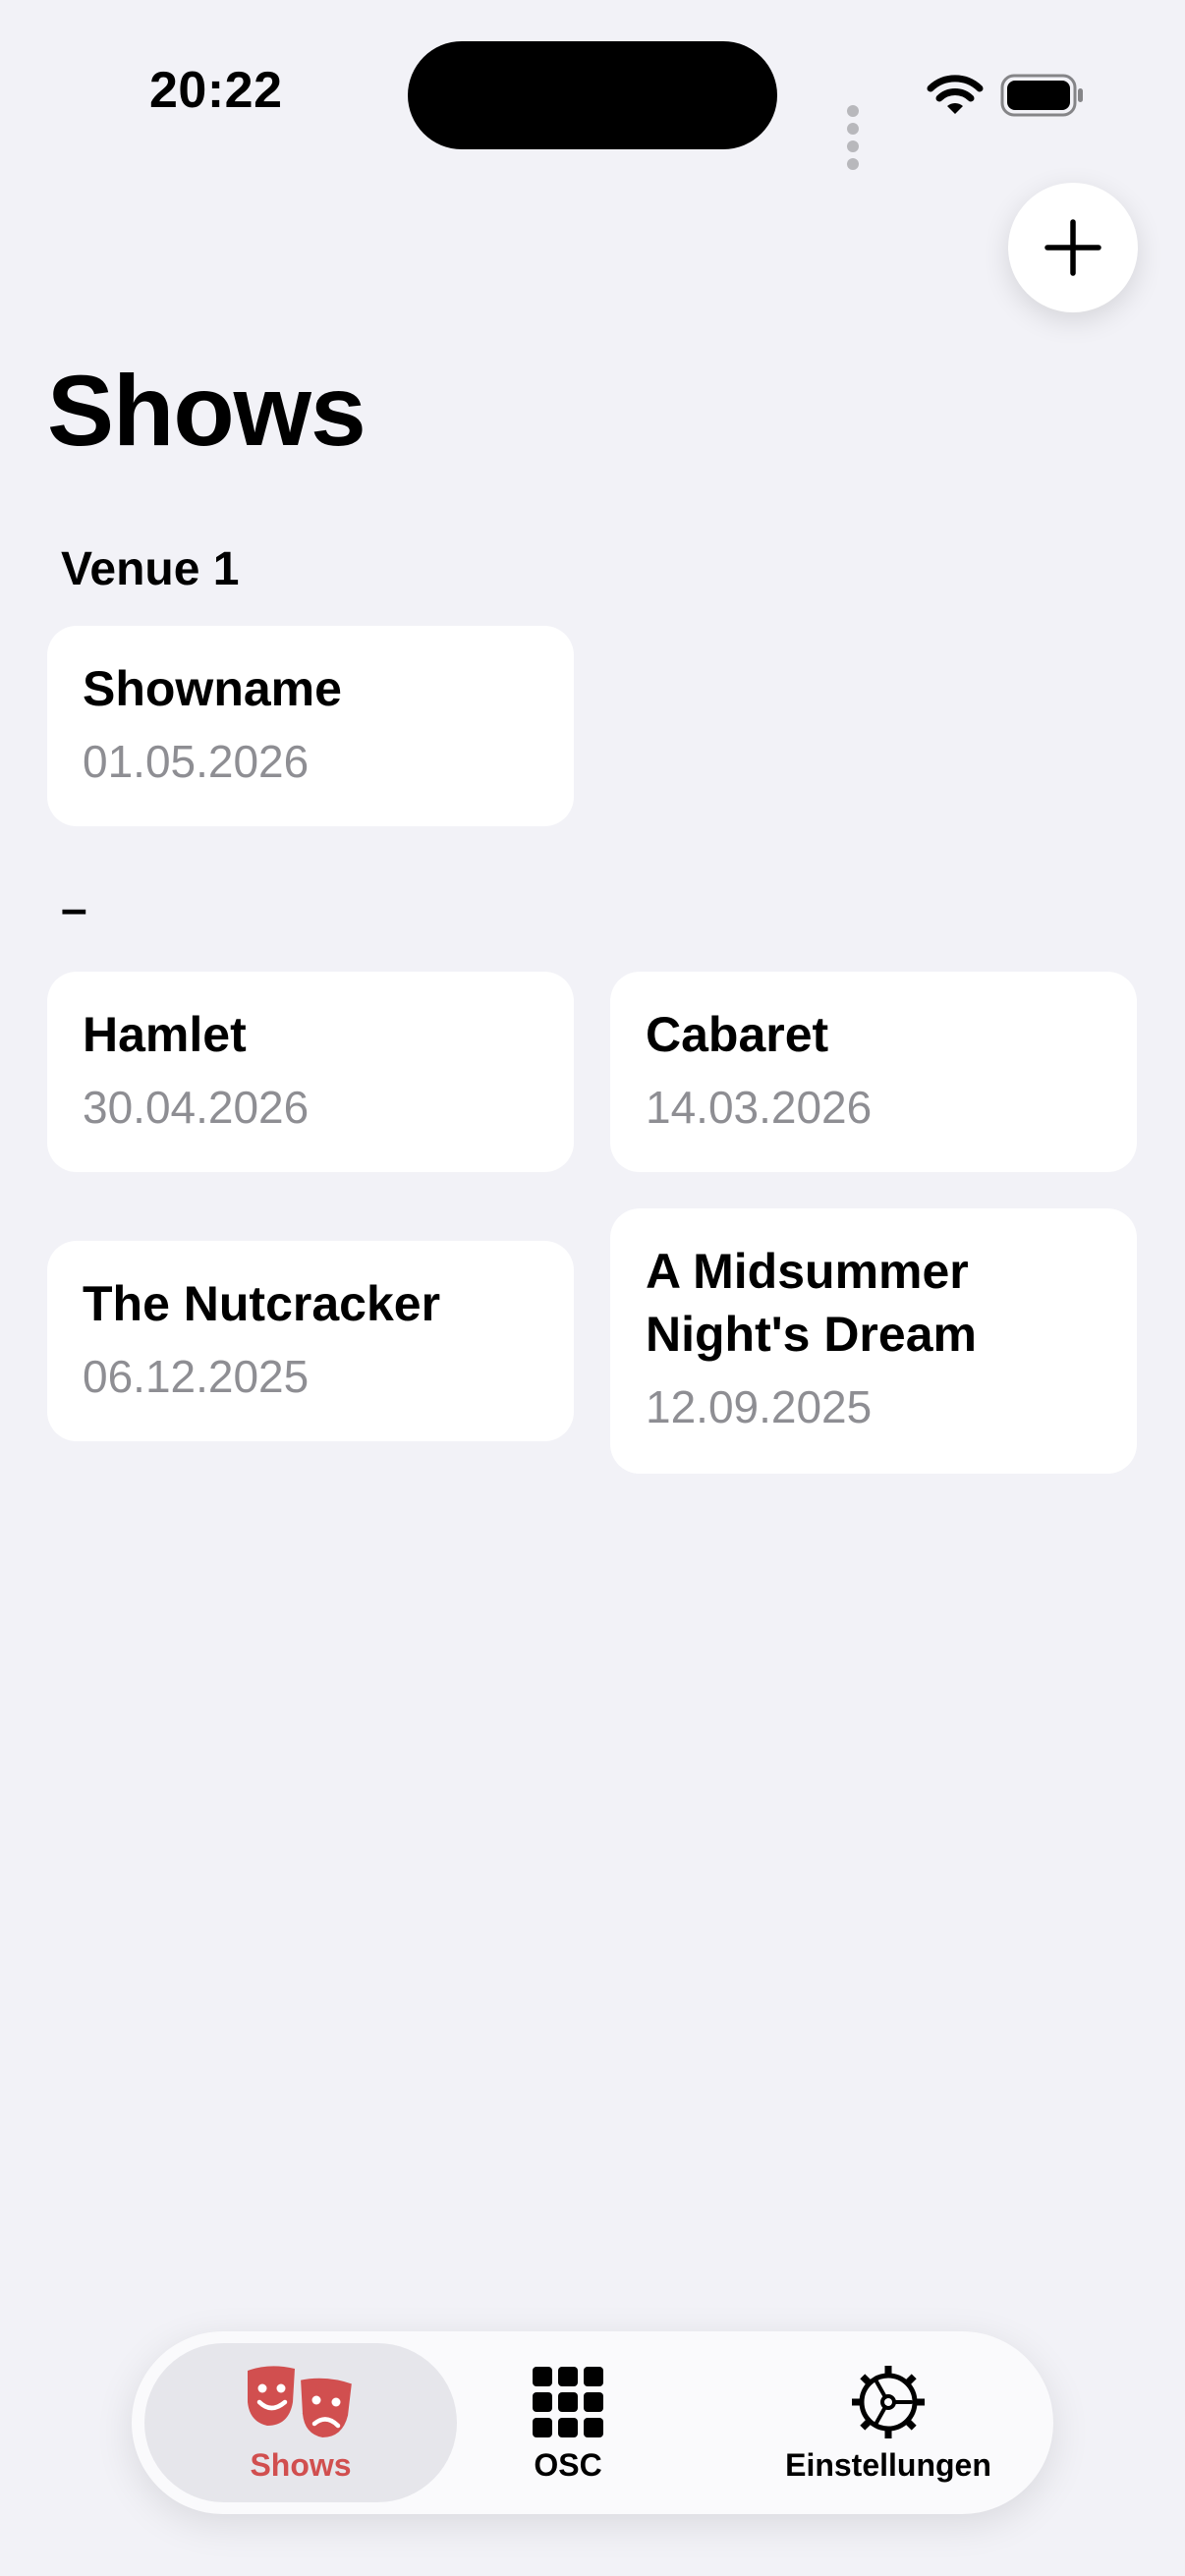 This screenshot has width=1185, height=2576. What do you see at coordinates (855, 139) in the screenshot?
I see `cellular-signal-icon` at bounding box center [855, 139].